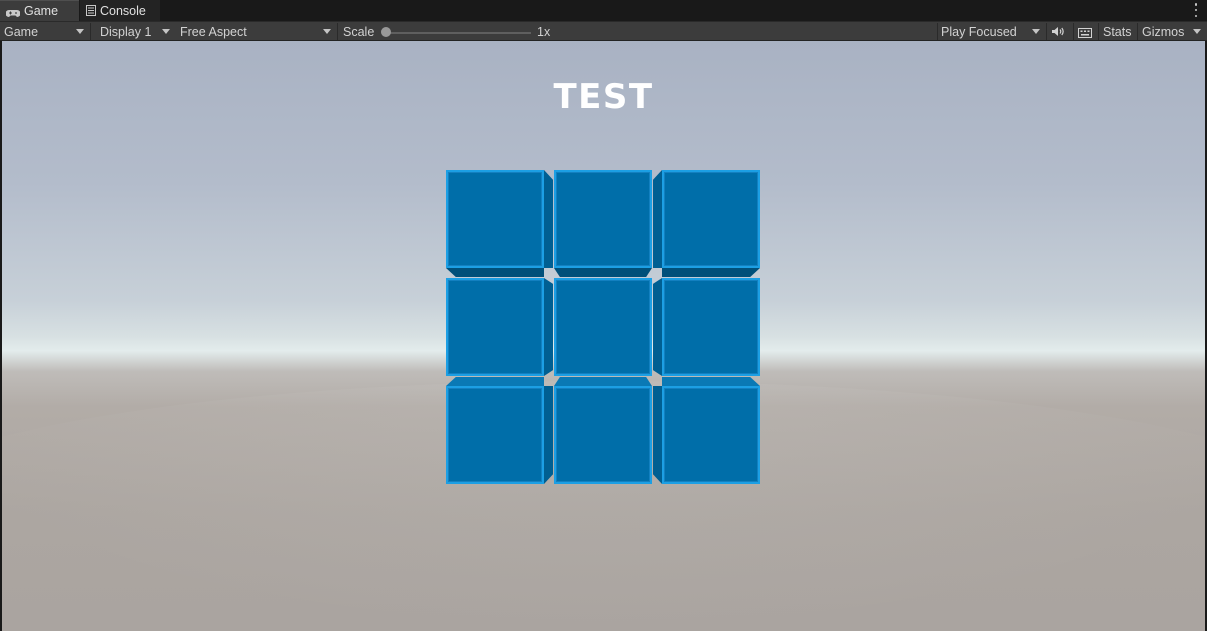  Describe the element at coordinates (458, 33) in the screenshot. I see `scale-slider-track` at that location.